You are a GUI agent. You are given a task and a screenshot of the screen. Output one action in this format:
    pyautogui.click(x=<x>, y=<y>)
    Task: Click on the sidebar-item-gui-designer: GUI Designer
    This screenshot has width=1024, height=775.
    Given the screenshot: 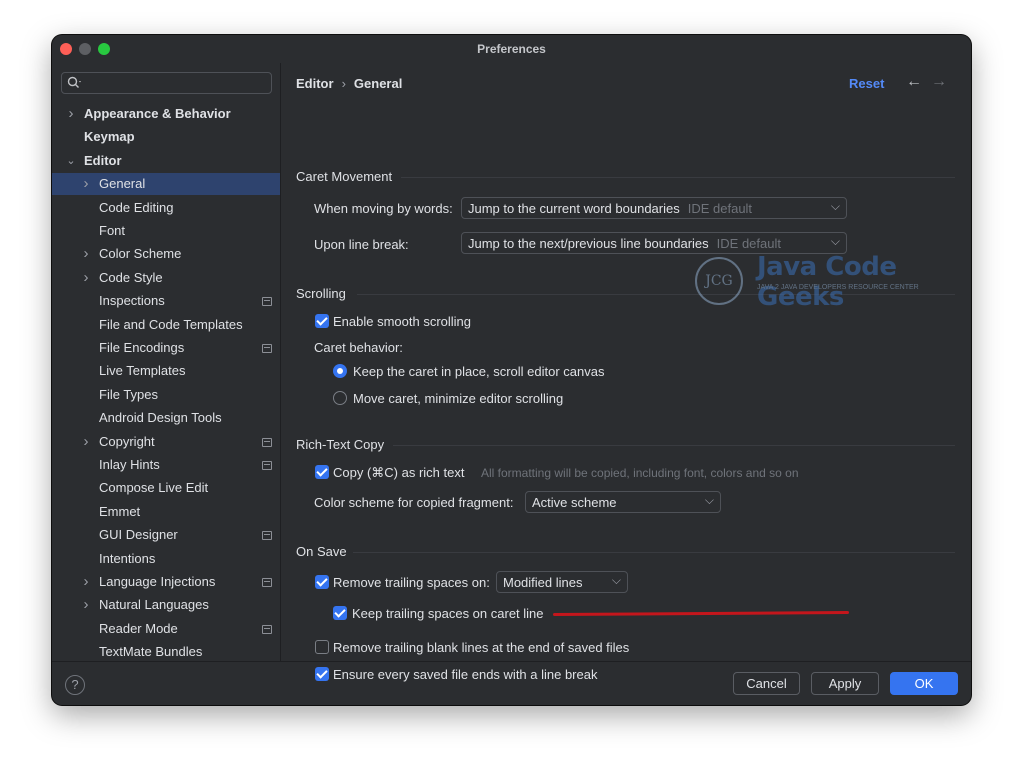 What is the action you would take?
    pyautogui.click(x=166, y=535)
    